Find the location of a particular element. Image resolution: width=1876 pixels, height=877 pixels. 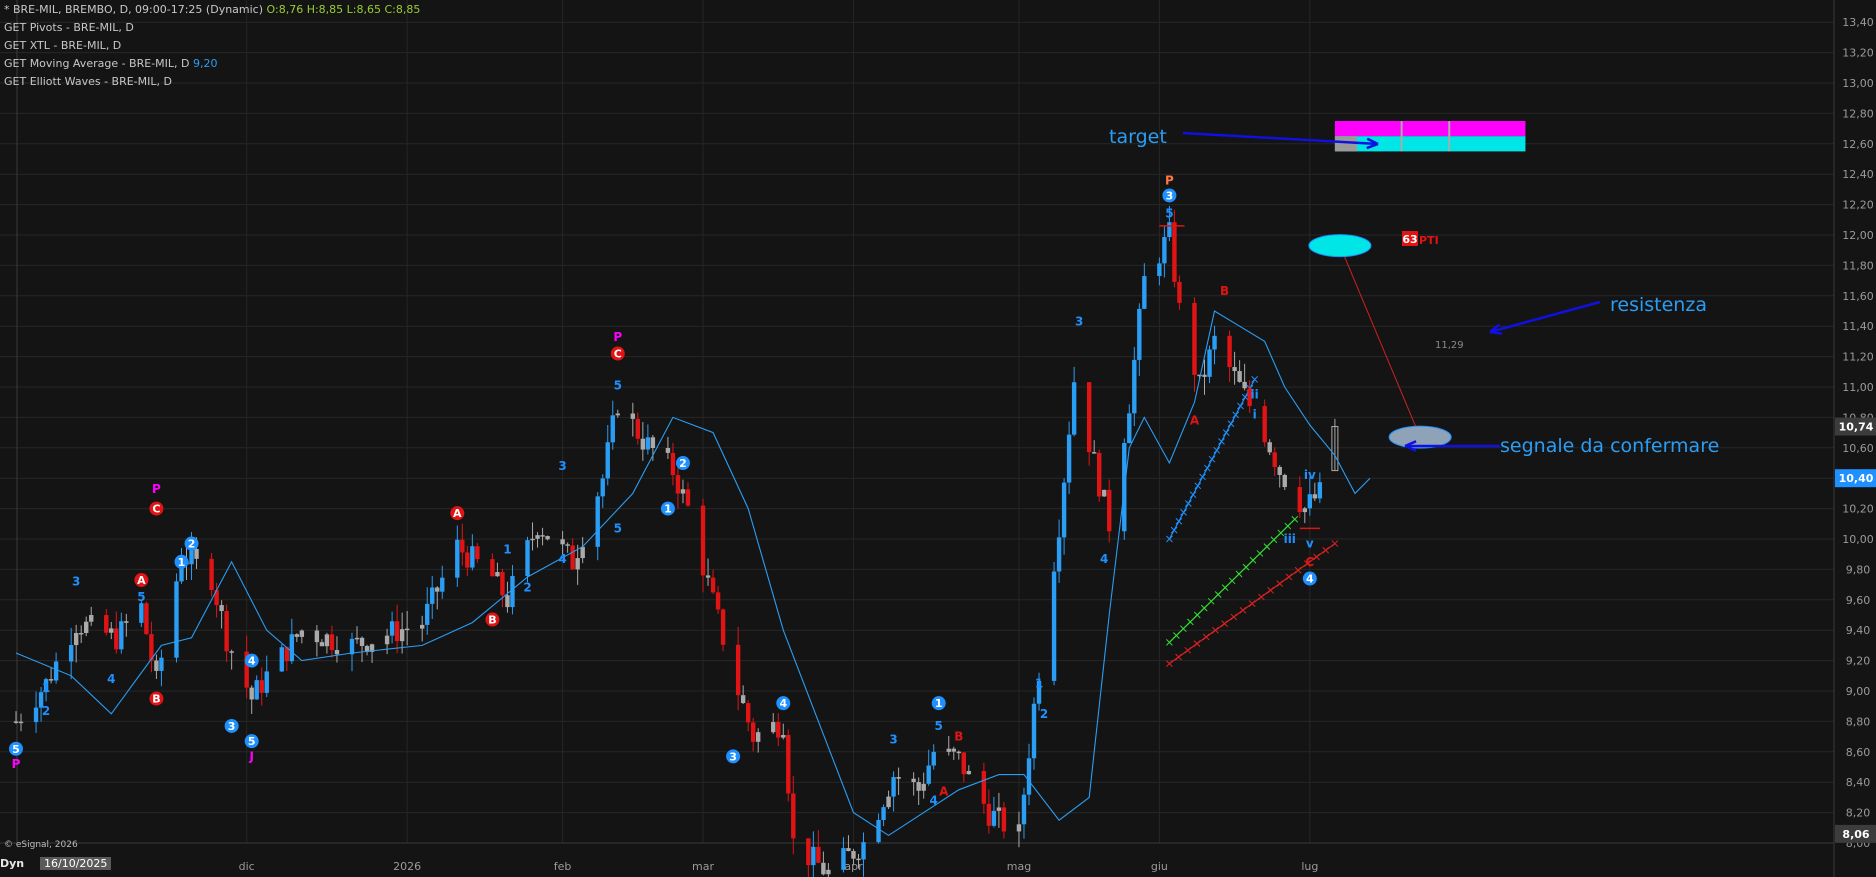

y-tick-label: 11,80 is located at coordinates (1858, 265).